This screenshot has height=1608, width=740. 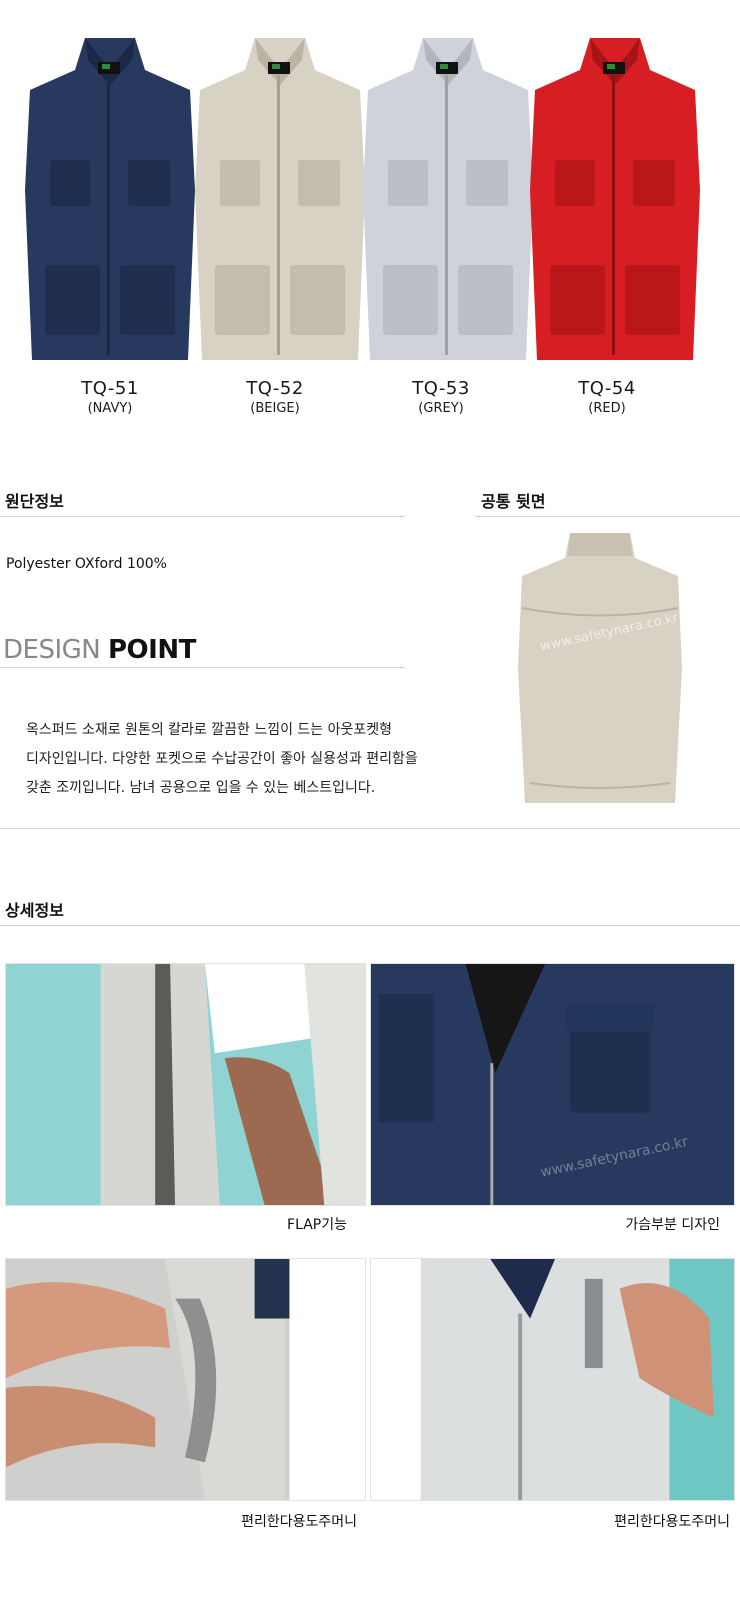 I want to click on fabric-text: Polyester OXford 100%, so click(x=86, y=564).